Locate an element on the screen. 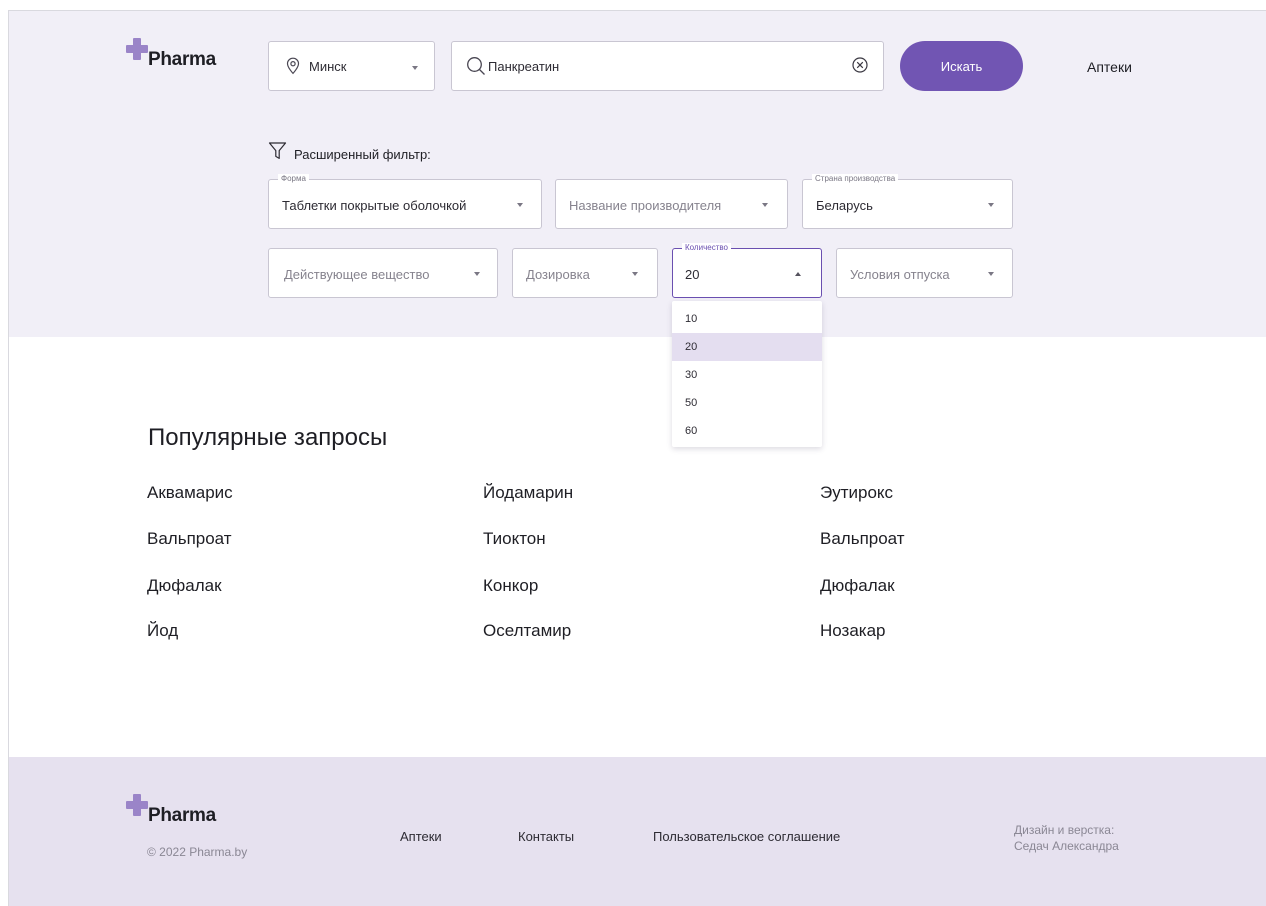 The height and width of the screenshot is (906, 1266). search-box is located at coordinates (667, 66).